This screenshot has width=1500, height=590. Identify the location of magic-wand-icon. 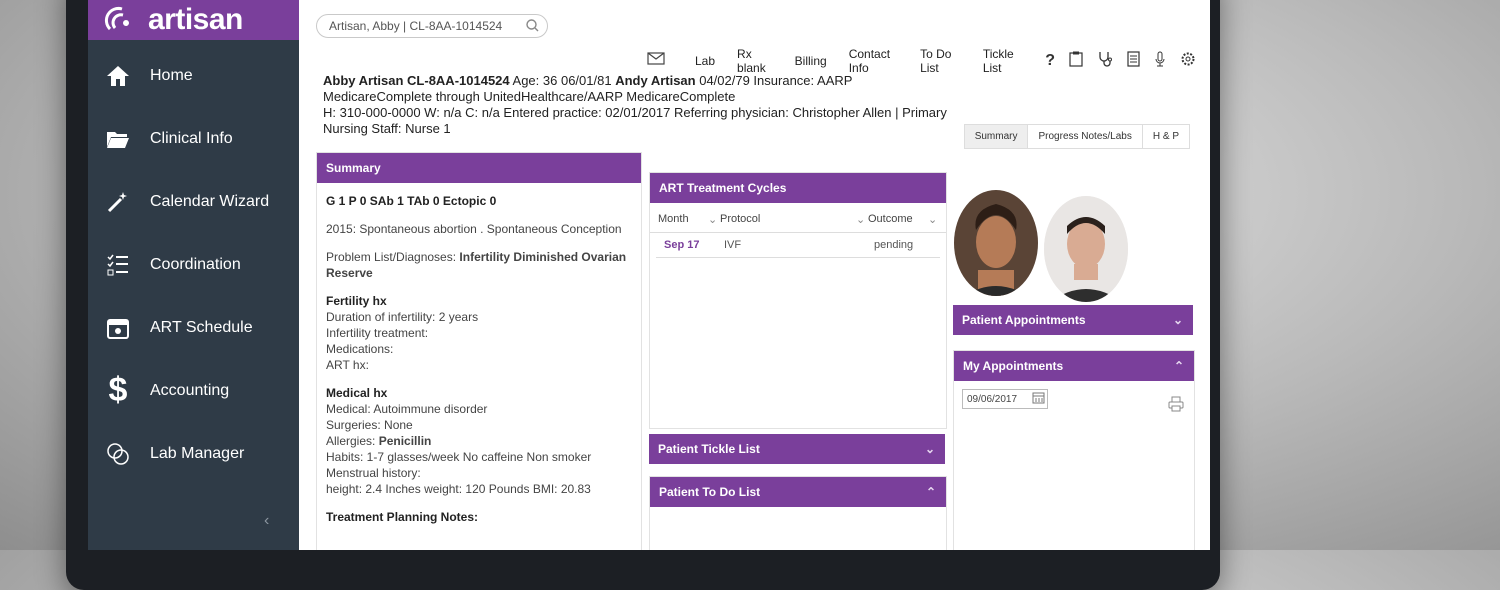
(118, 202).